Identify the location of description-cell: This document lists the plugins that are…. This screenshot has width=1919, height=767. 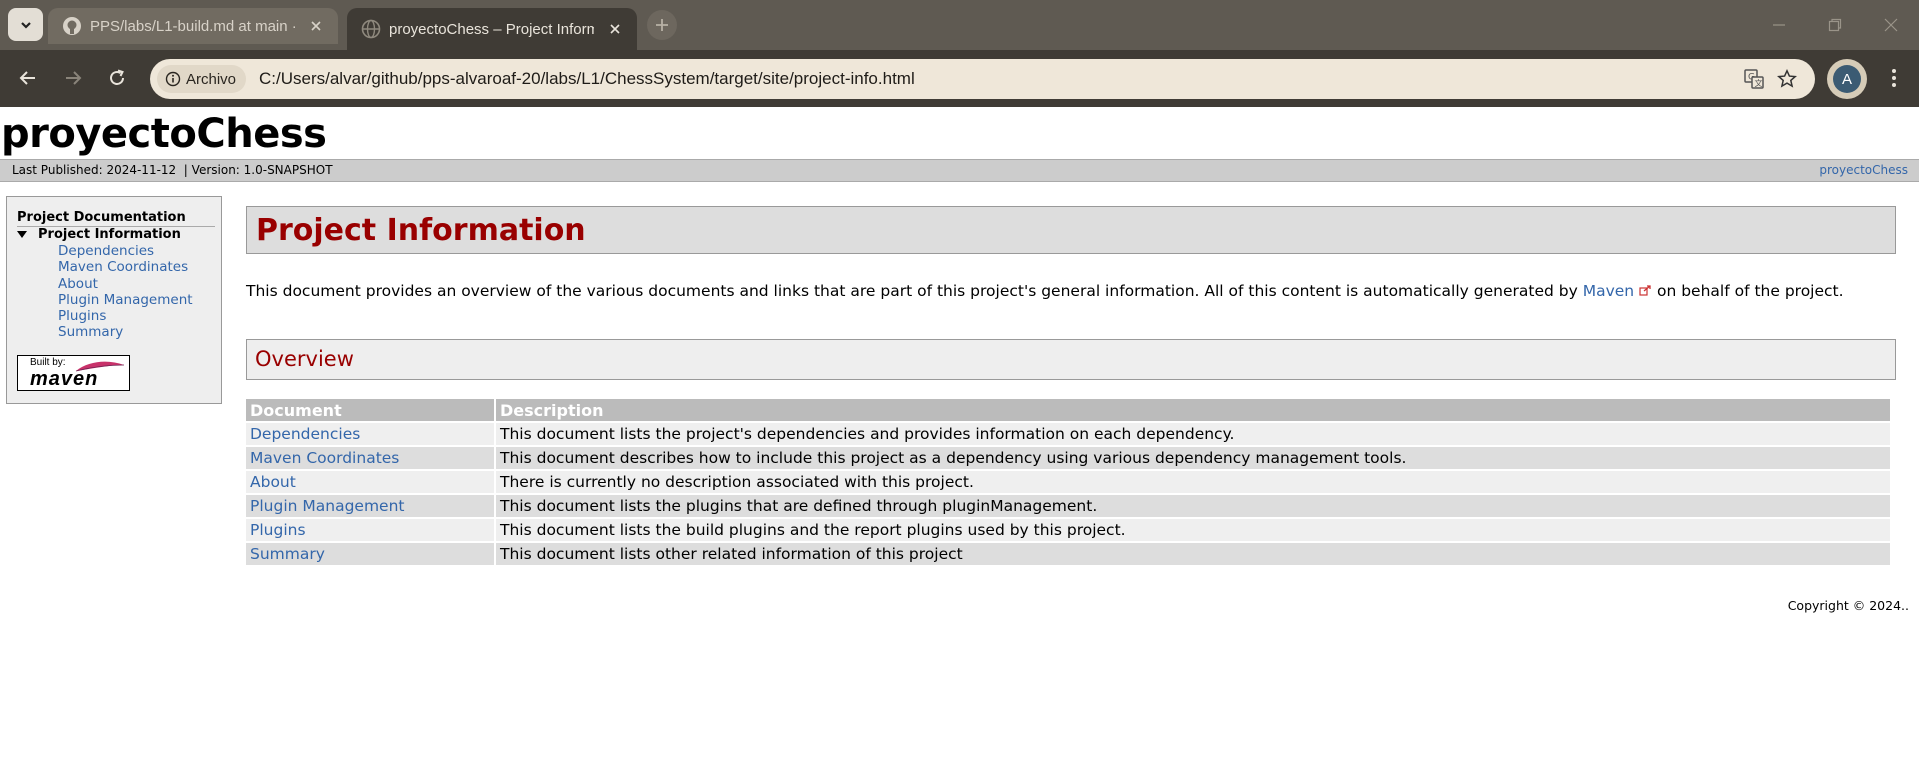
(1193, 506).